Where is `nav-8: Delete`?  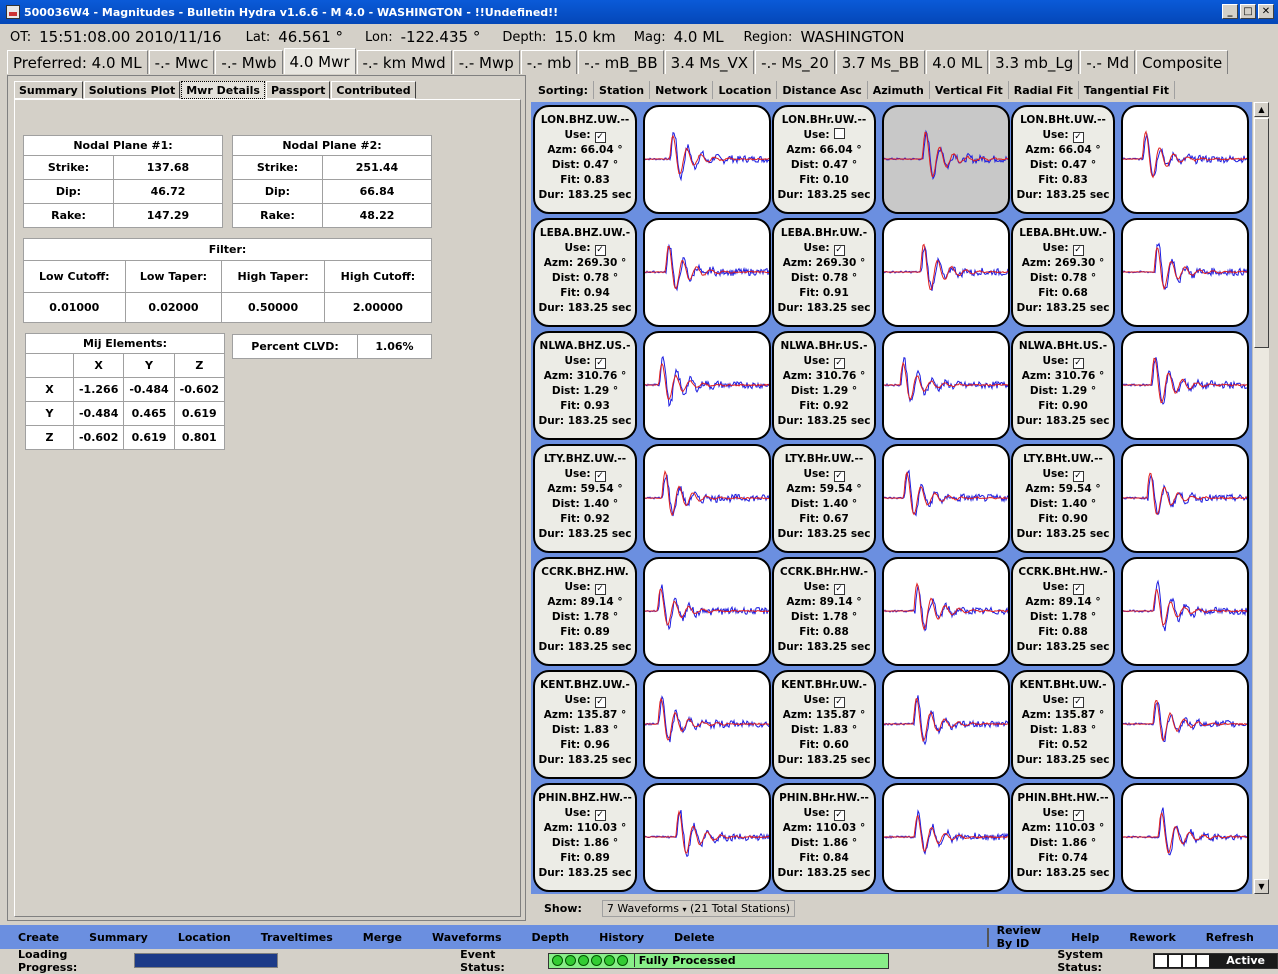
nav-8: Delete is located at coordinates (691, 937).